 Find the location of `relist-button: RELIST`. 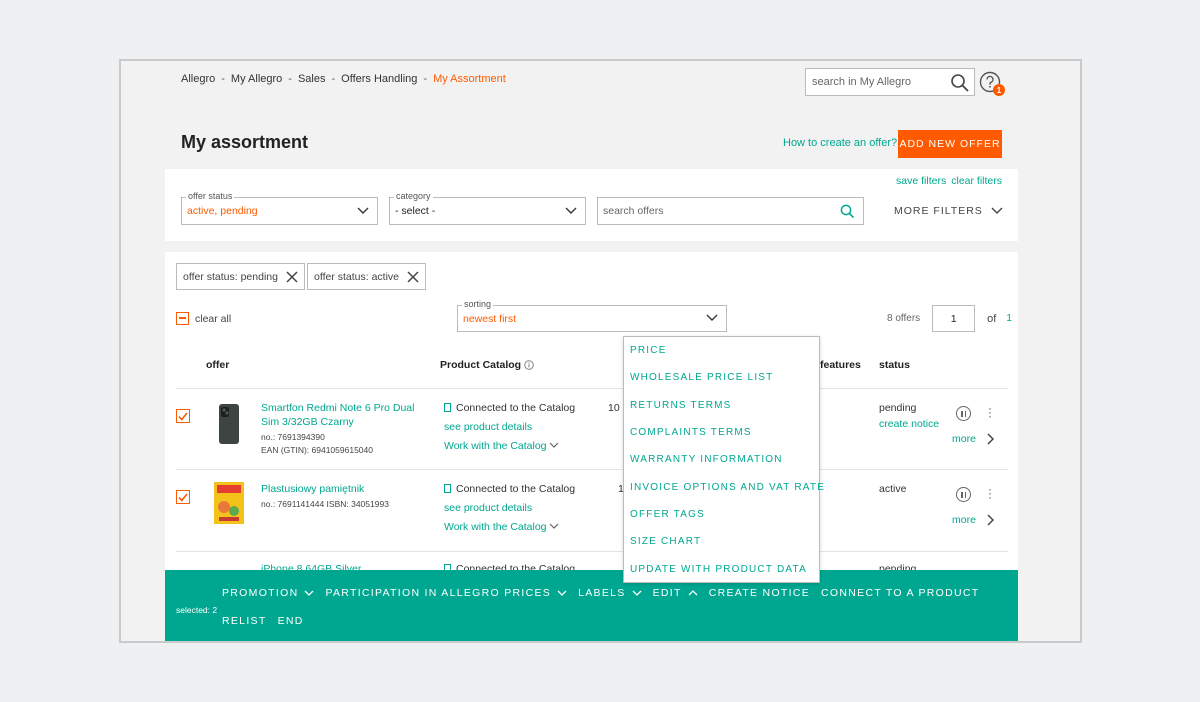

relist-button: RELIST is located at coordinates (244, 621).